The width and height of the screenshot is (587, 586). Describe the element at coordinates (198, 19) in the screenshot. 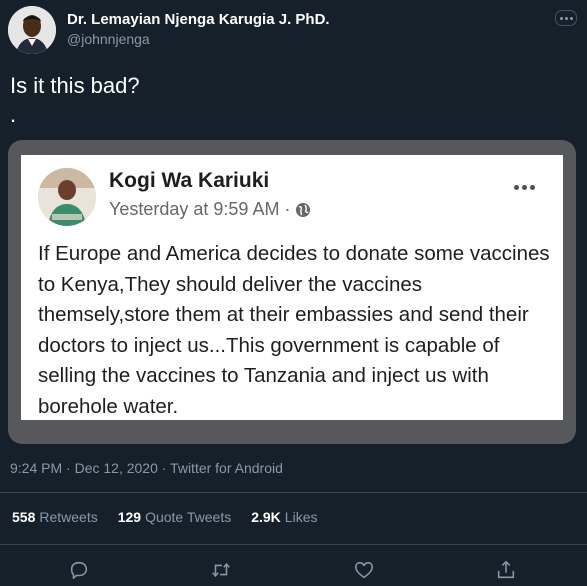

I see `author-name: Dr. Lemayian Njenga Karugia J. PhD.` at that location.